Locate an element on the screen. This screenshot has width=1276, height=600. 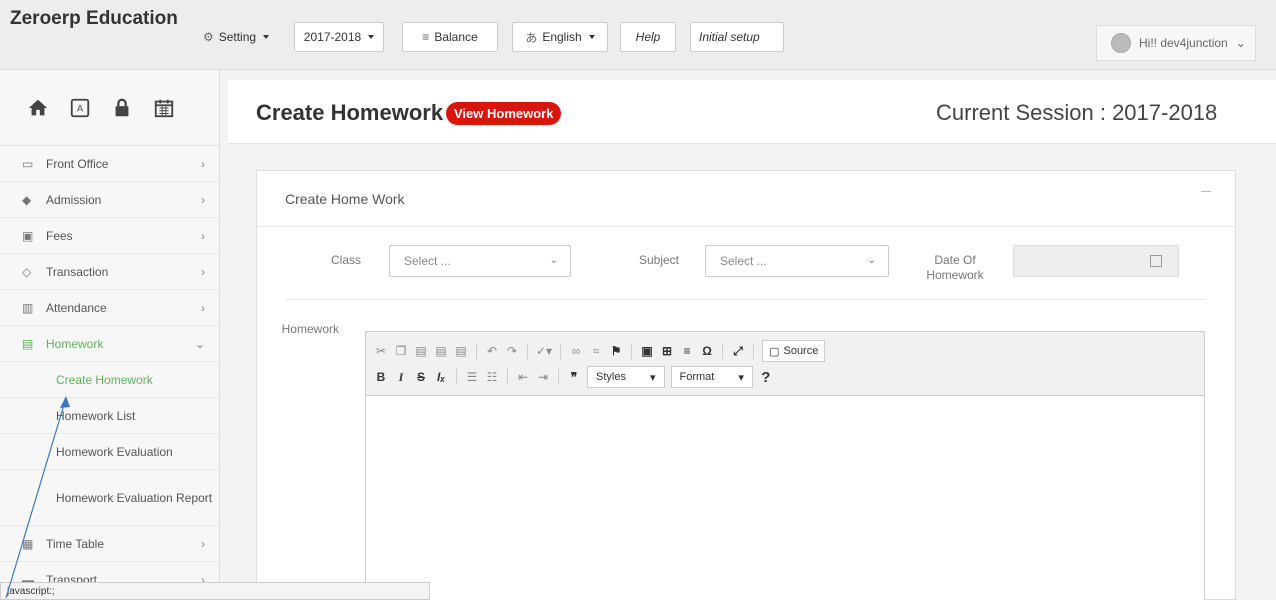
indent-icon: ⇥ is located at coordinates (543, 377).